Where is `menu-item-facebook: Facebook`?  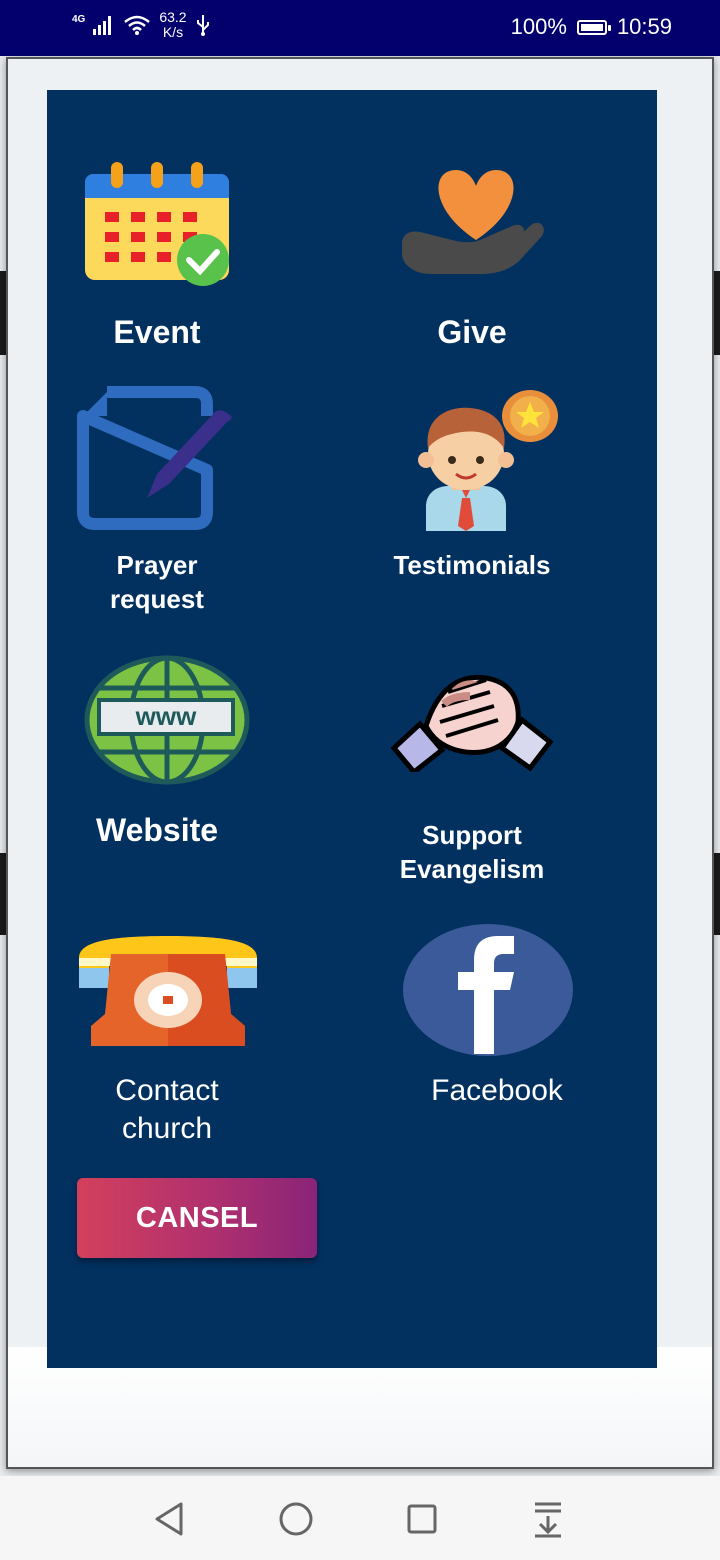 menu-item-facebook: Facebook is located at coordinates (497, 1045).